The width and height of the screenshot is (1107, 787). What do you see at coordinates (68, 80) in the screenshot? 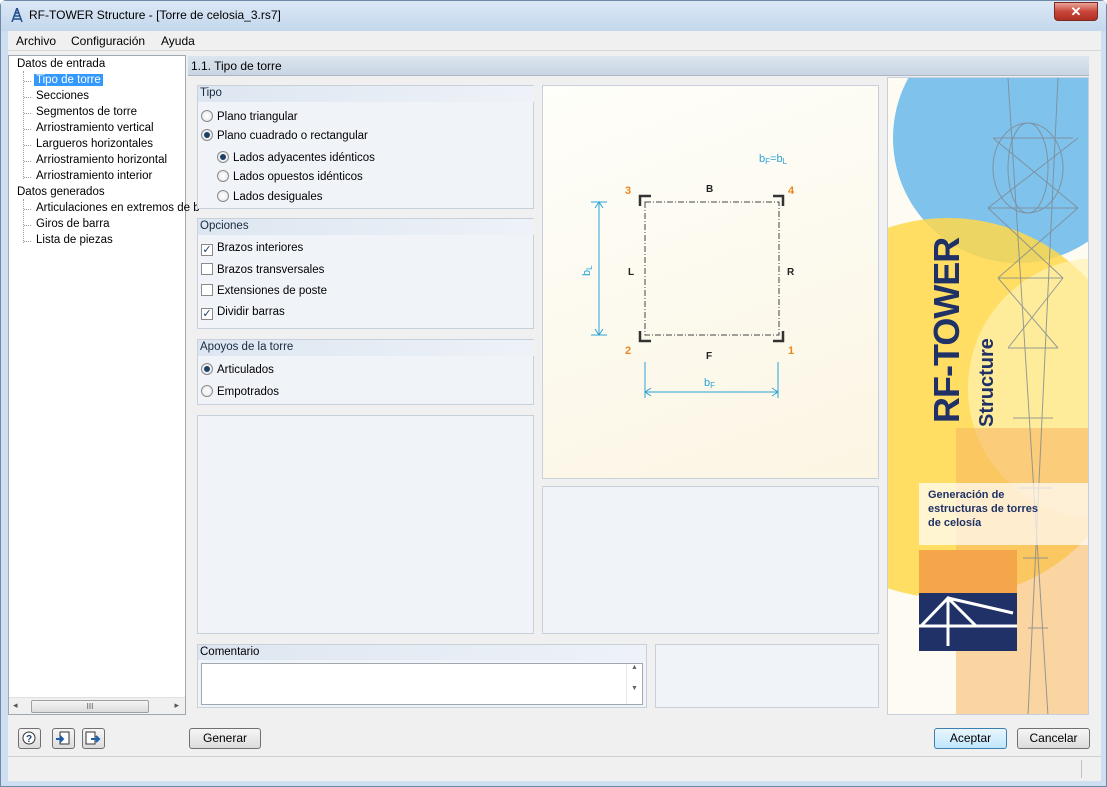
I see `tree-item-tipo-de-torre: Tipo de torre` at bounding box center [68, 80].